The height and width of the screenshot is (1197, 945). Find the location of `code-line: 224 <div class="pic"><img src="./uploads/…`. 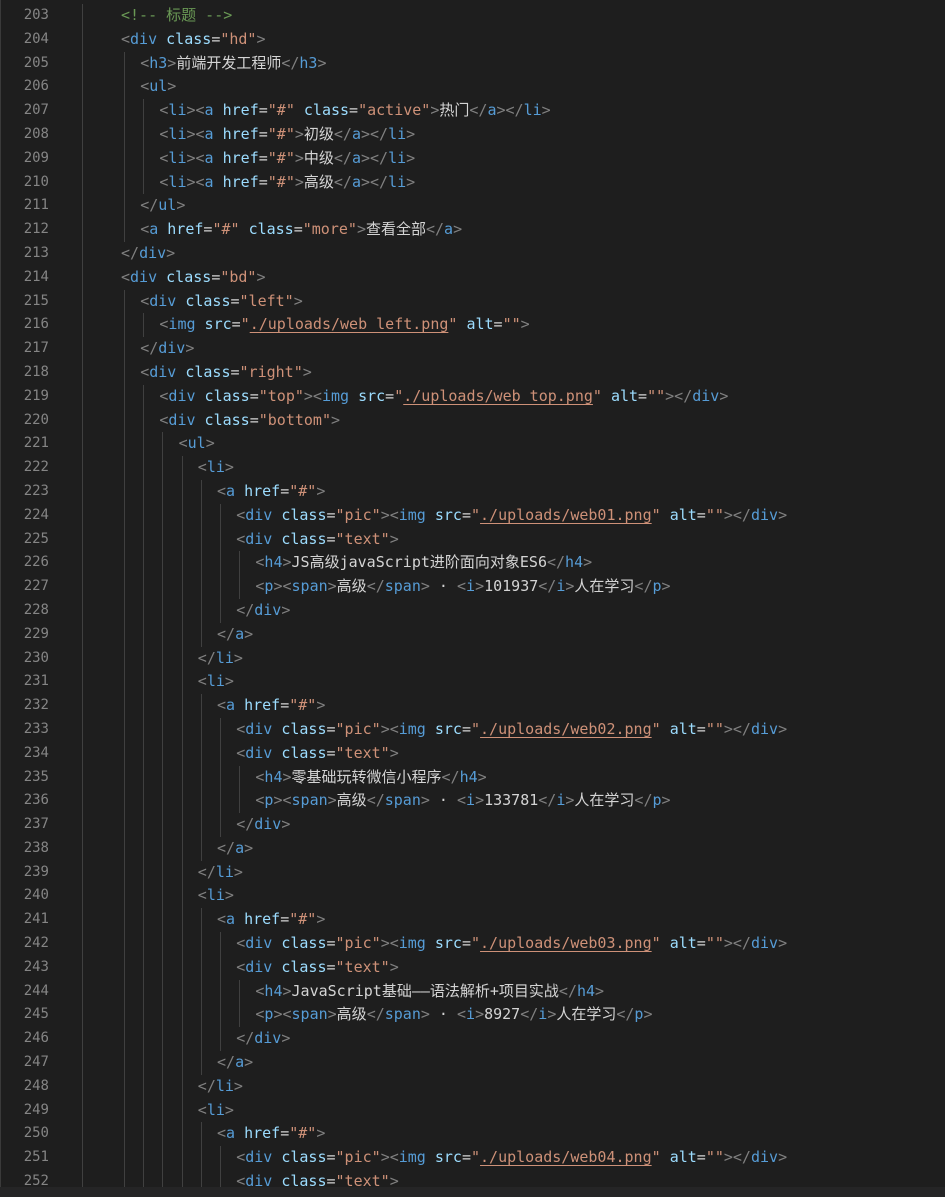

code-line: 224 <div class="pic"><img src="./uploads/… is located at coordinates (472, 515).